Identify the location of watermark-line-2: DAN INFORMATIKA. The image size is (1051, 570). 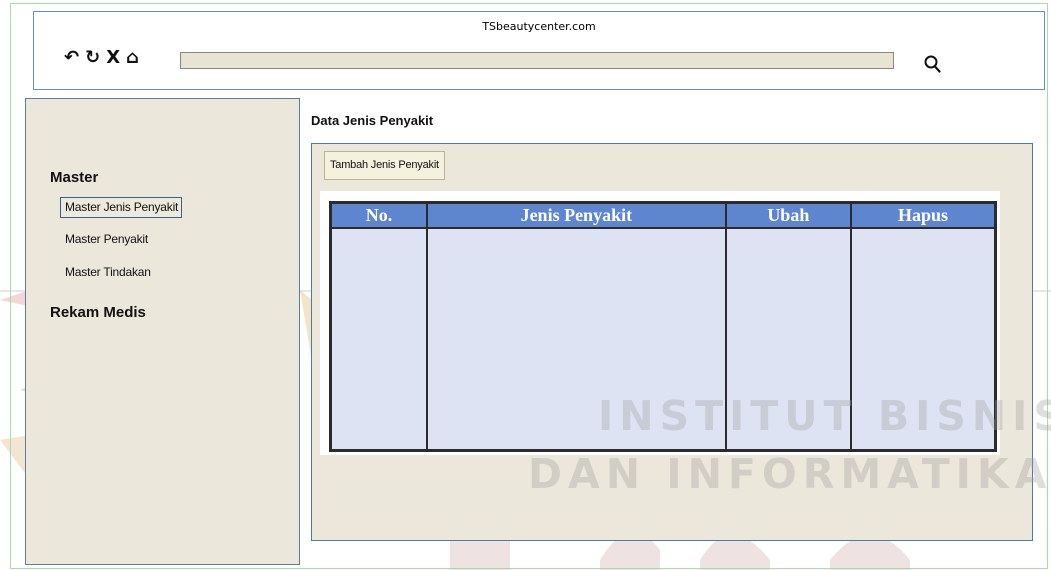
(789, 474).